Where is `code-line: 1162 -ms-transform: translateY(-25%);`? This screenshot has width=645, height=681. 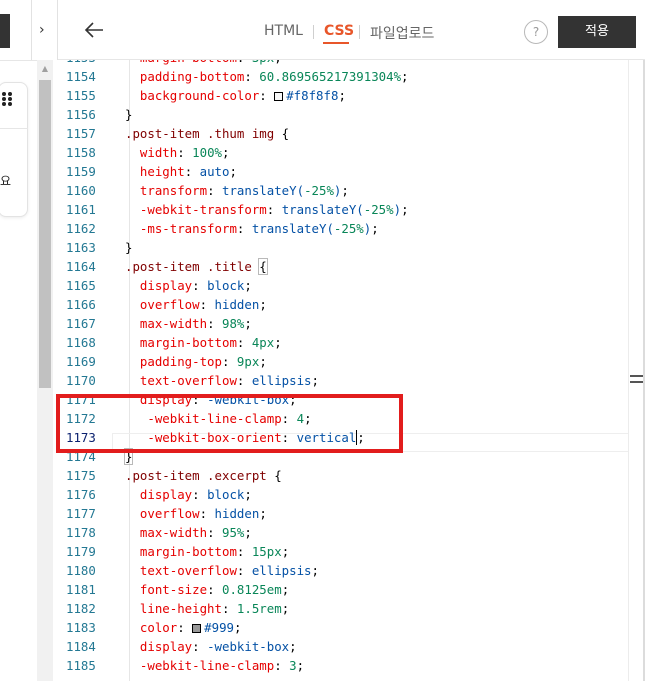
code-line: 1162 -ms-transform: translateY(-25%); is located at coordinates (343, 228).